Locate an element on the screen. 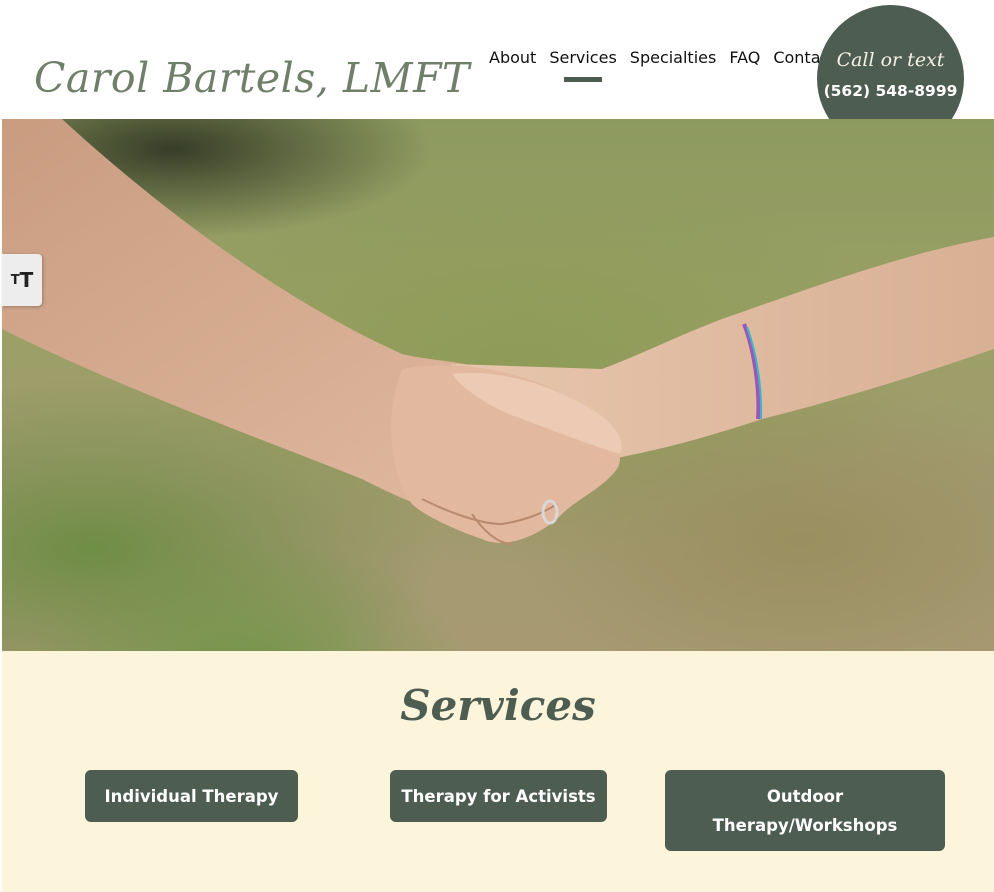 Image resolution: width=994 pixels, height=892 pixels. outdoor-therapy-workshops-button: Outdoor Therapy/Workshops is located at coordinates (805, 810).